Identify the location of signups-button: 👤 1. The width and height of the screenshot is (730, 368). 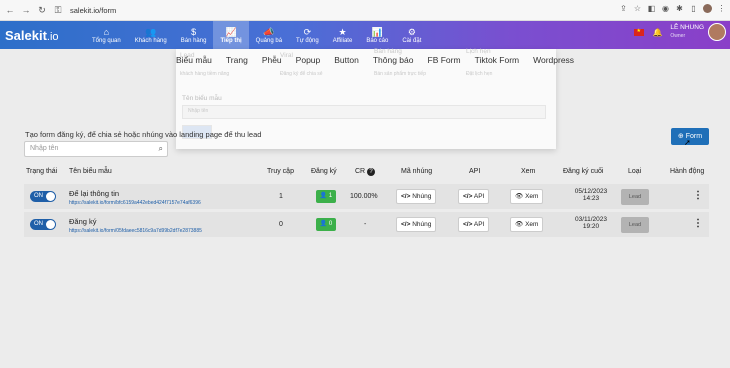
(326, 196).